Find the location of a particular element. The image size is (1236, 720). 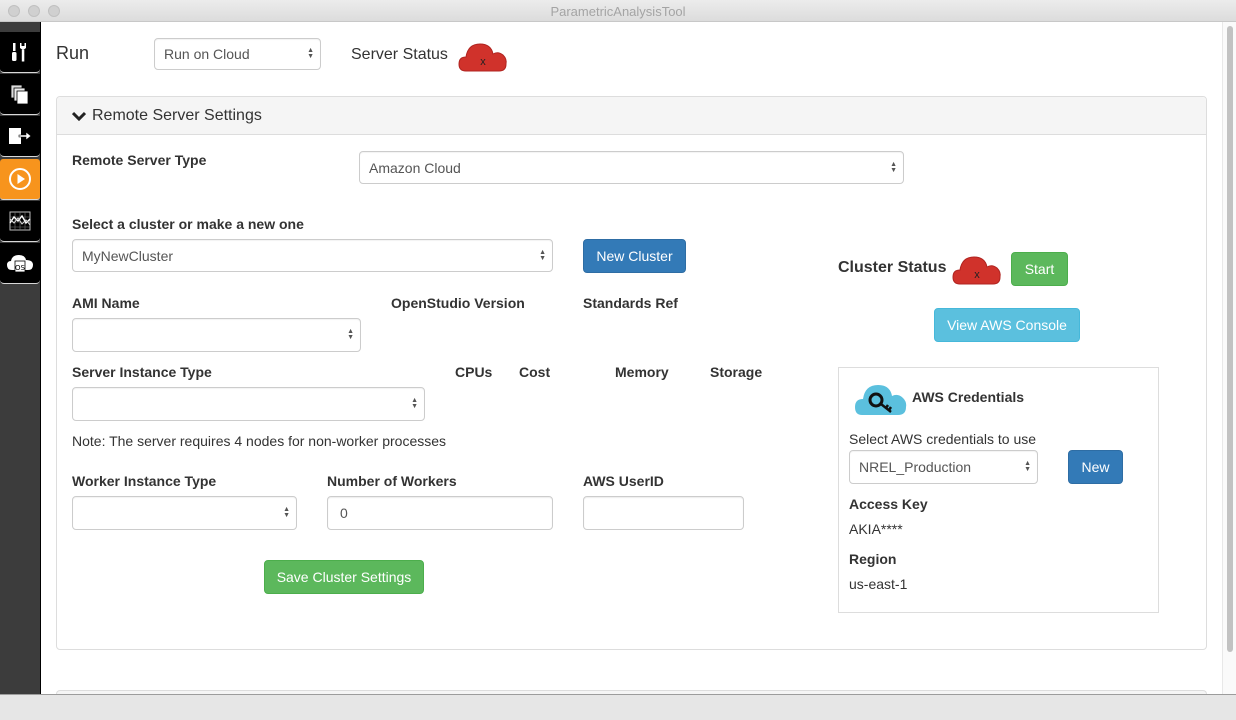

aws-credentials-select-label: Select AWS credentials to use is located at coordinates (943, 439).